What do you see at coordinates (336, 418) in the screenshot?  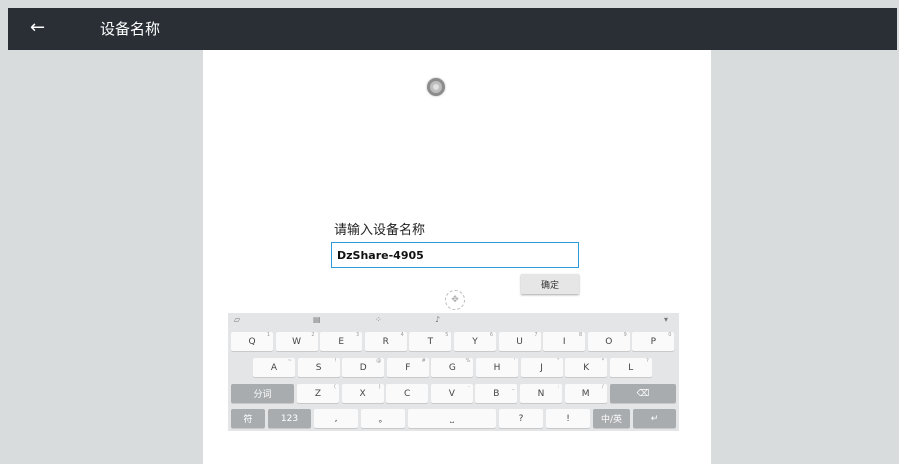 I see `key-comma: ,` at bounding box center [336, 418].